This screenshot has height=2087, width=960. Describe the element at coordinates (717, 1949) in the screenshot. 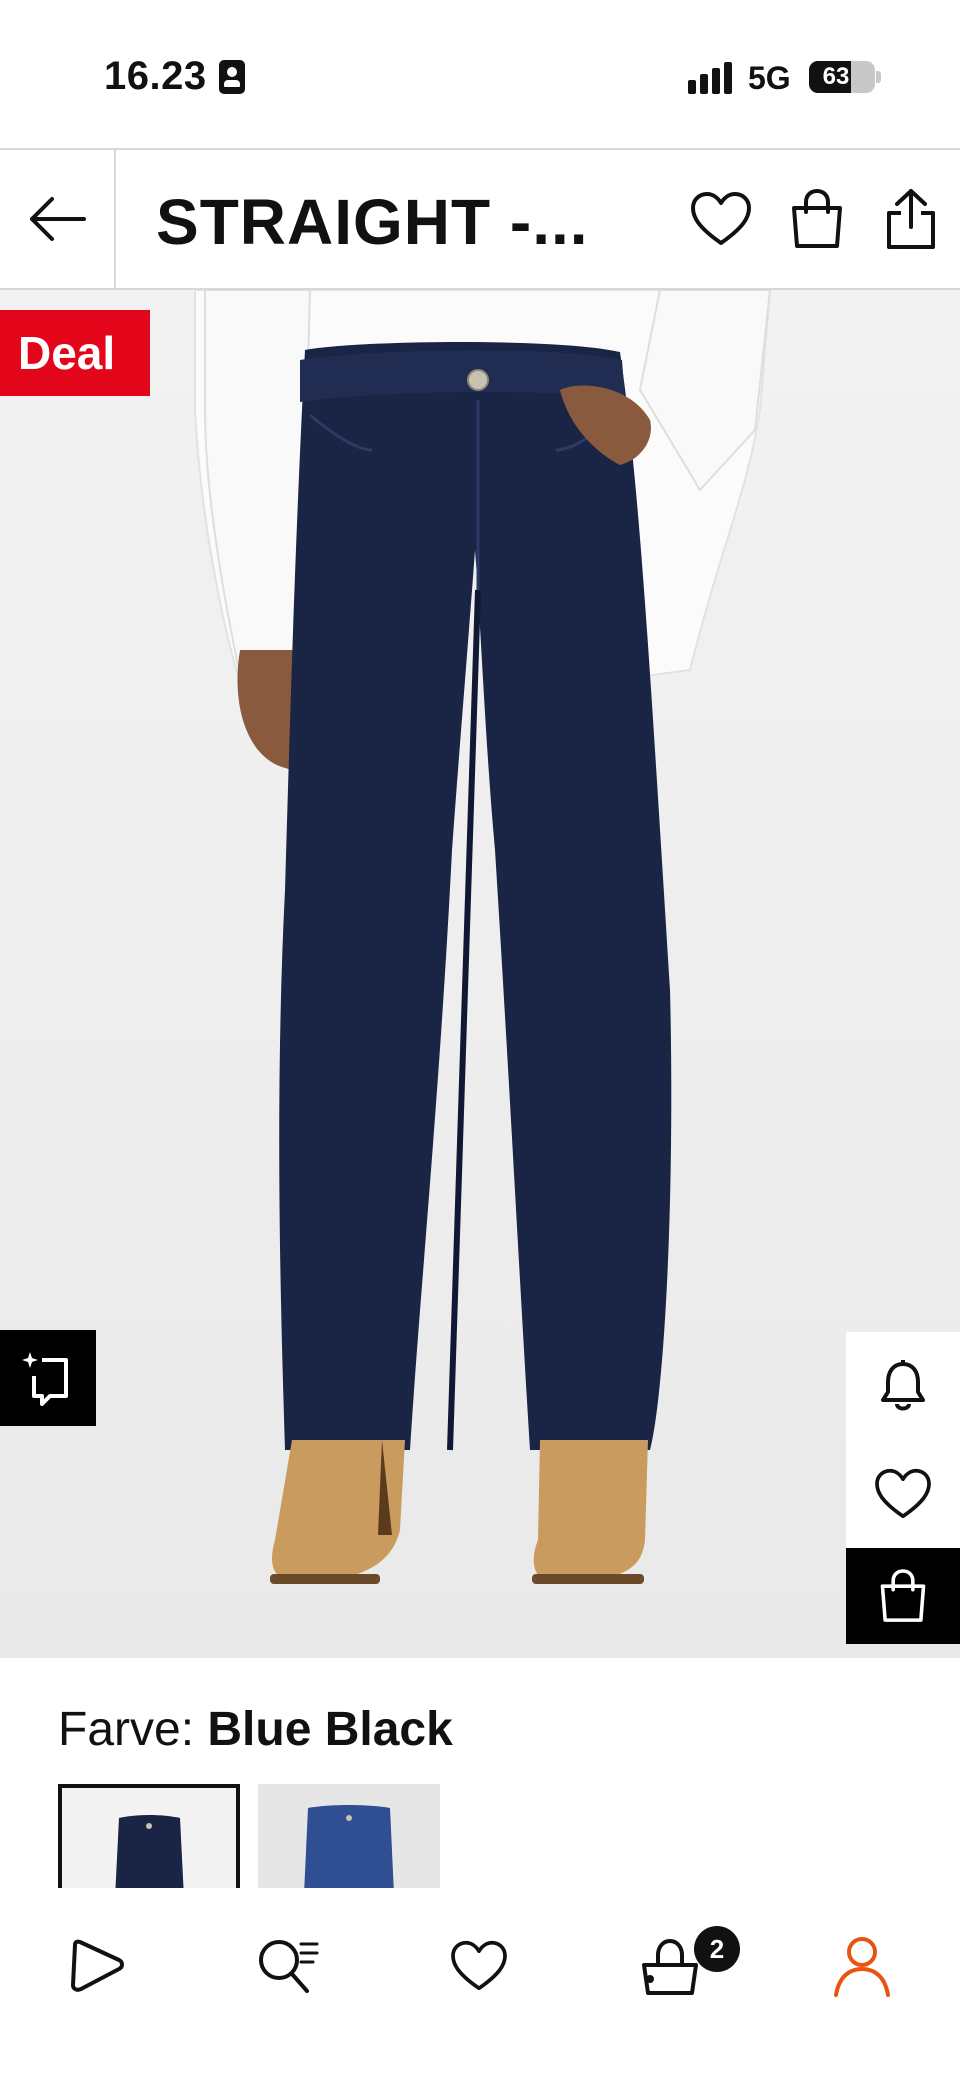

I see `cart-count-badge: 2` at that location.